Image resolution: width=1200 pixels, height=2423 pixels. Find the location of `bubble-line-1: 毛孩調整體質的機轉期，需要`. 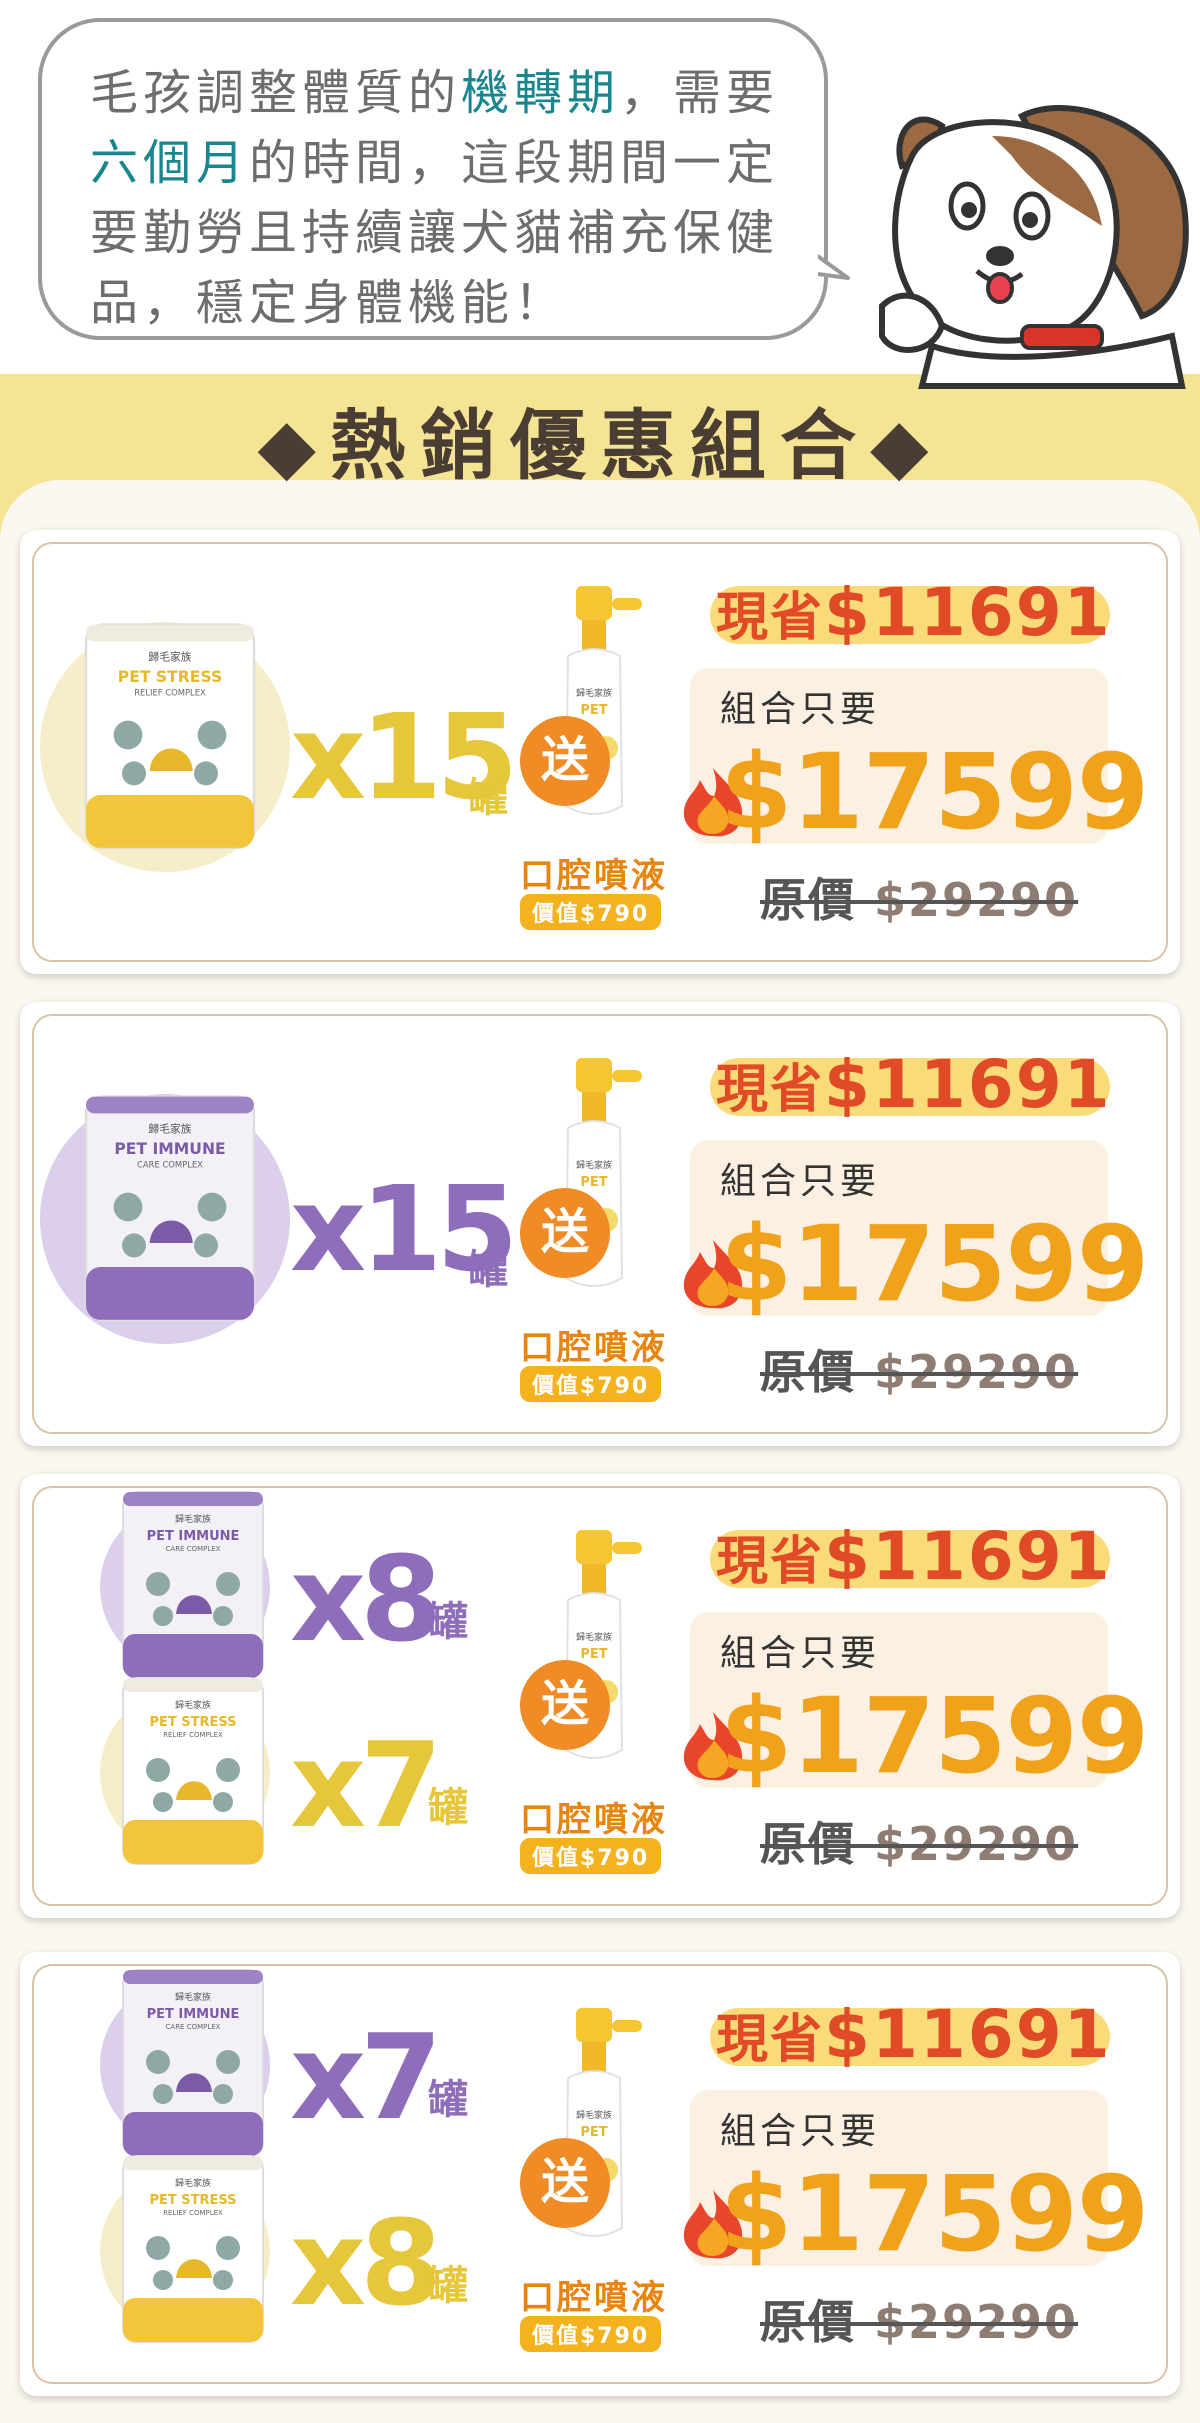

bubble-line-1: 毛孩調整體質的機轉期，需要 is located at coordinates (457, 93).